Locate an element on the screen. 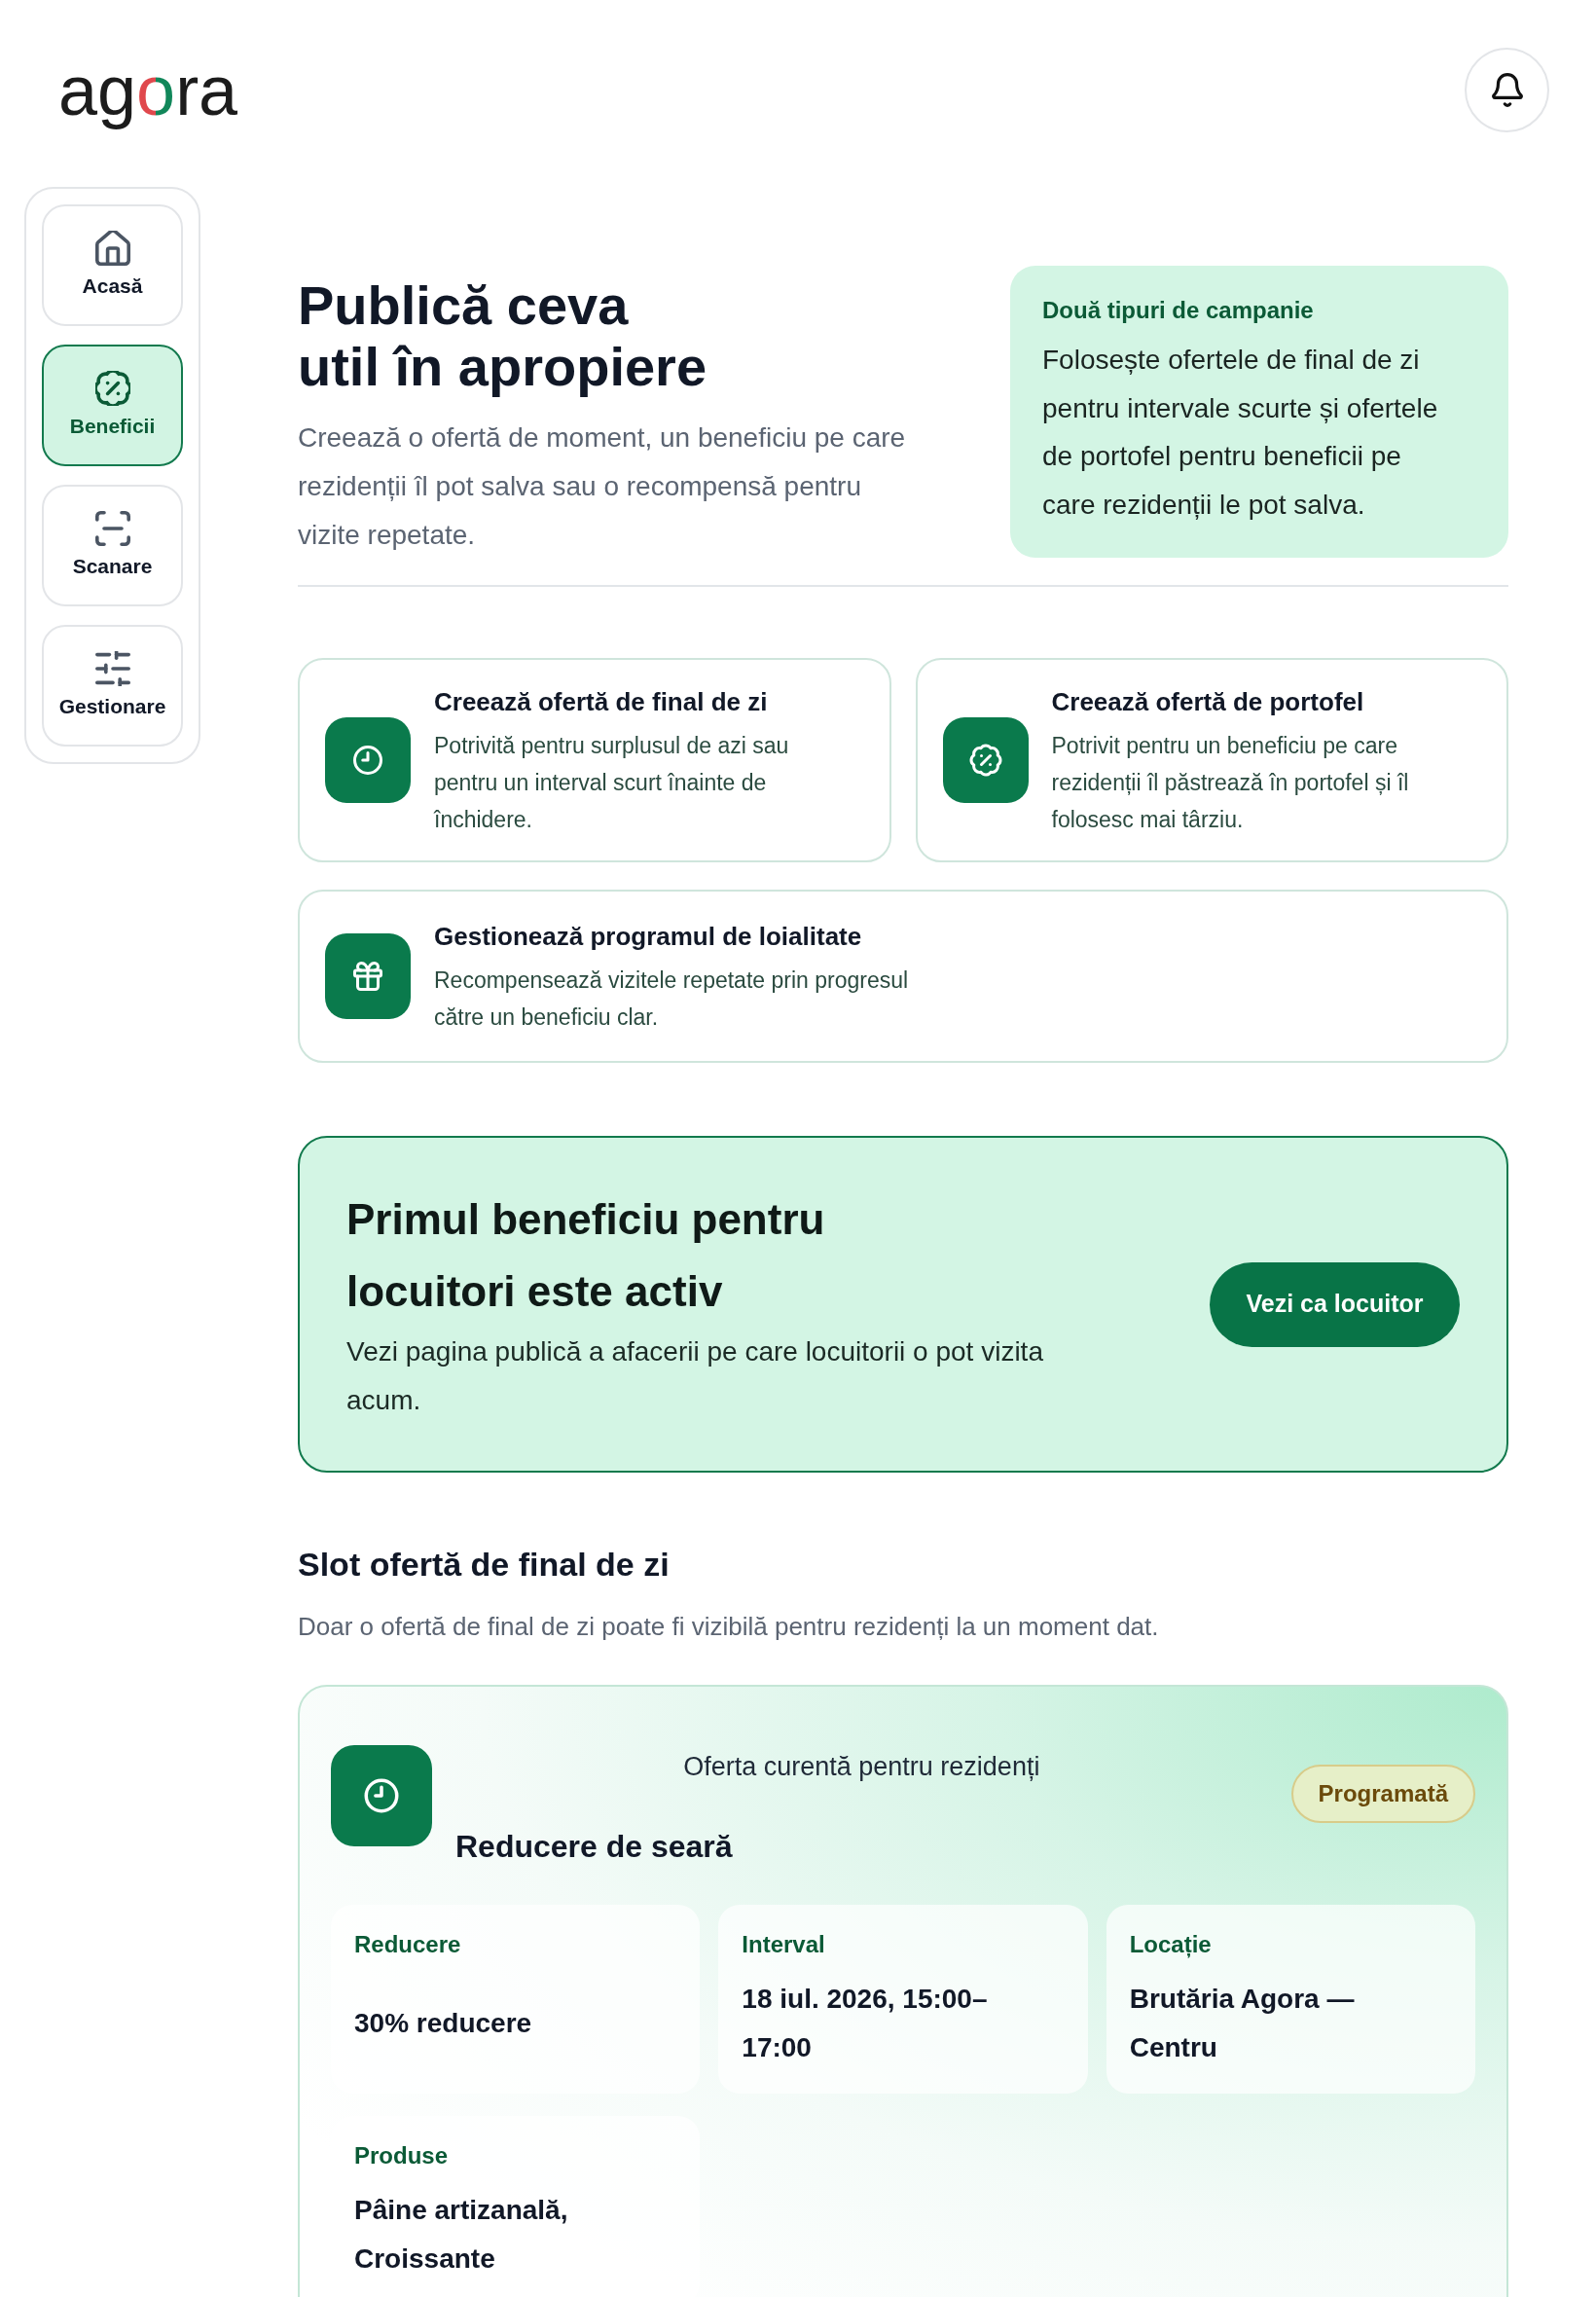 Image resolution: width=1596 pixels, height=2297 pixels. action-card-description: Potrivit pentru un beneficiu pe care rezidenții îl păstrează în portofel și îl folosesc mai târziu. is located at coordinates (1230, 783).